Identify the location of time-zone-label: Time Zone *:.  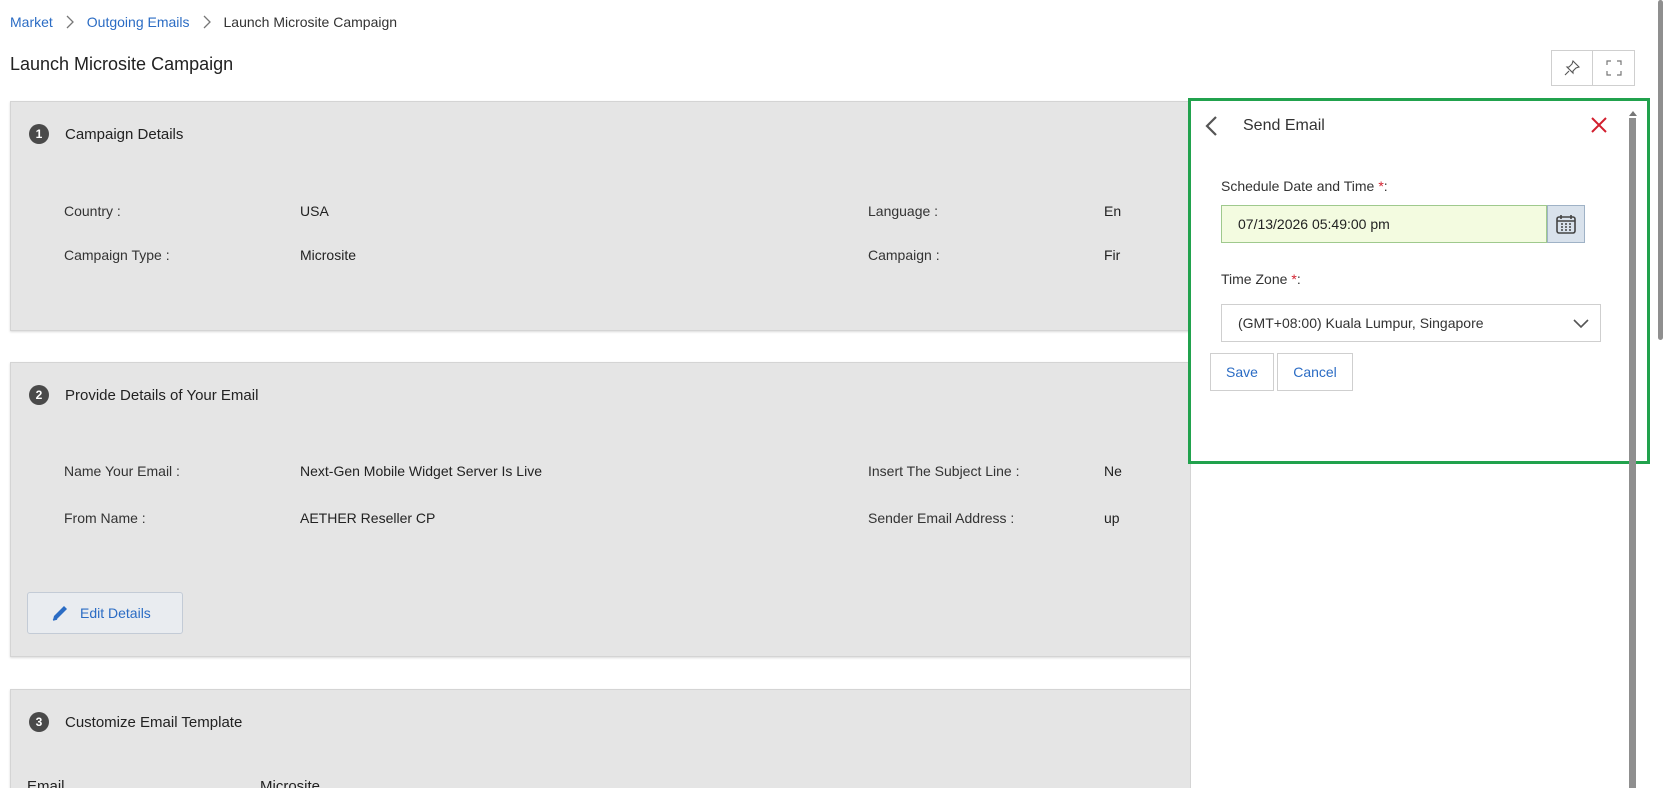
(1261, 279).